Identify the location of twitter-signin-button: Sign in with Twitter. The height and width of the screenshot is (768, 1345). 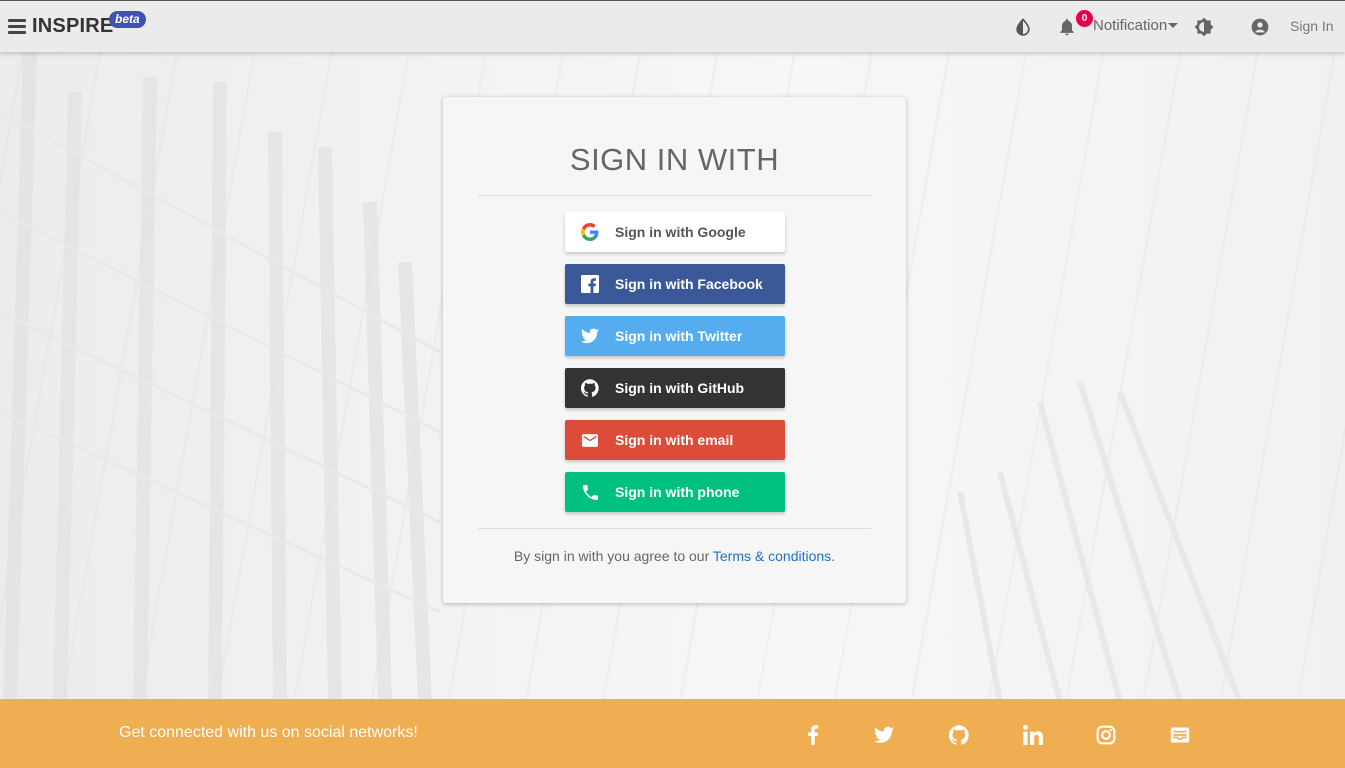
(675, 336).